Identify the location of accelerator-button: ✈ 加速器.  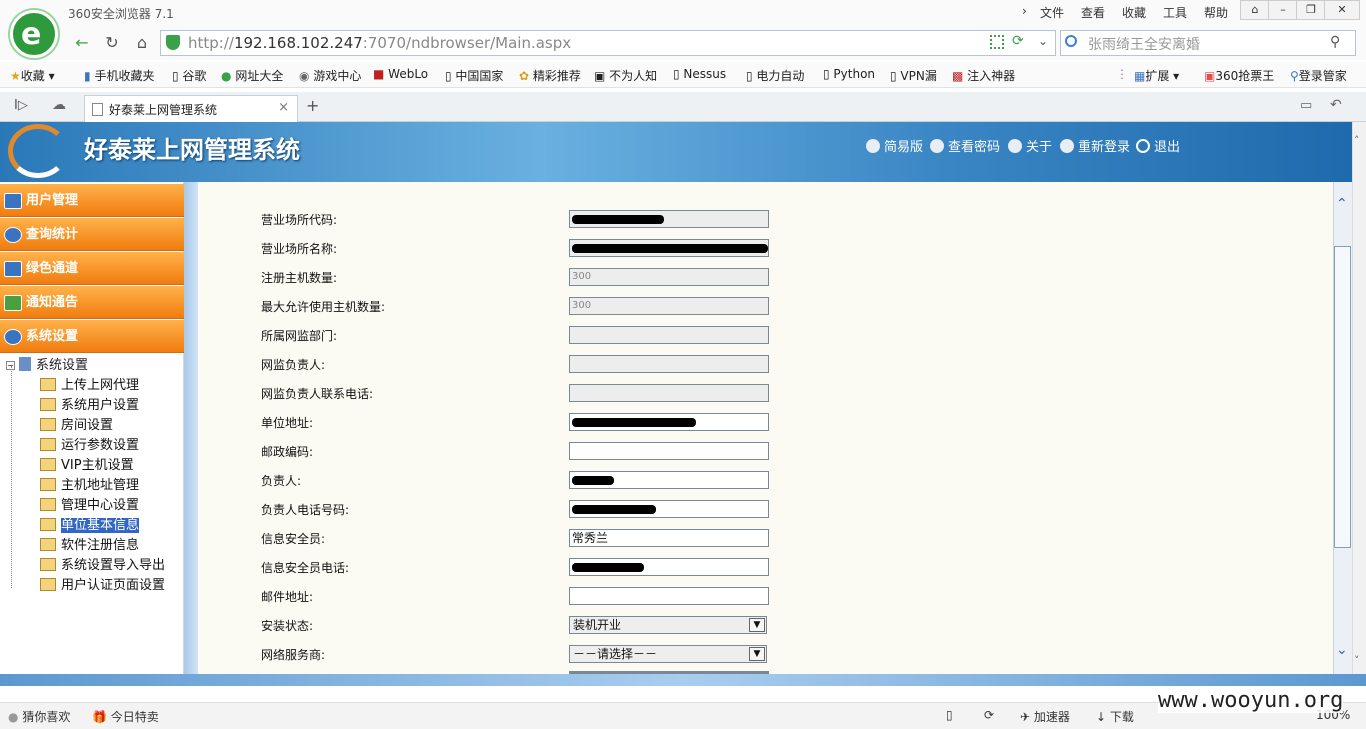
(1045, 716).